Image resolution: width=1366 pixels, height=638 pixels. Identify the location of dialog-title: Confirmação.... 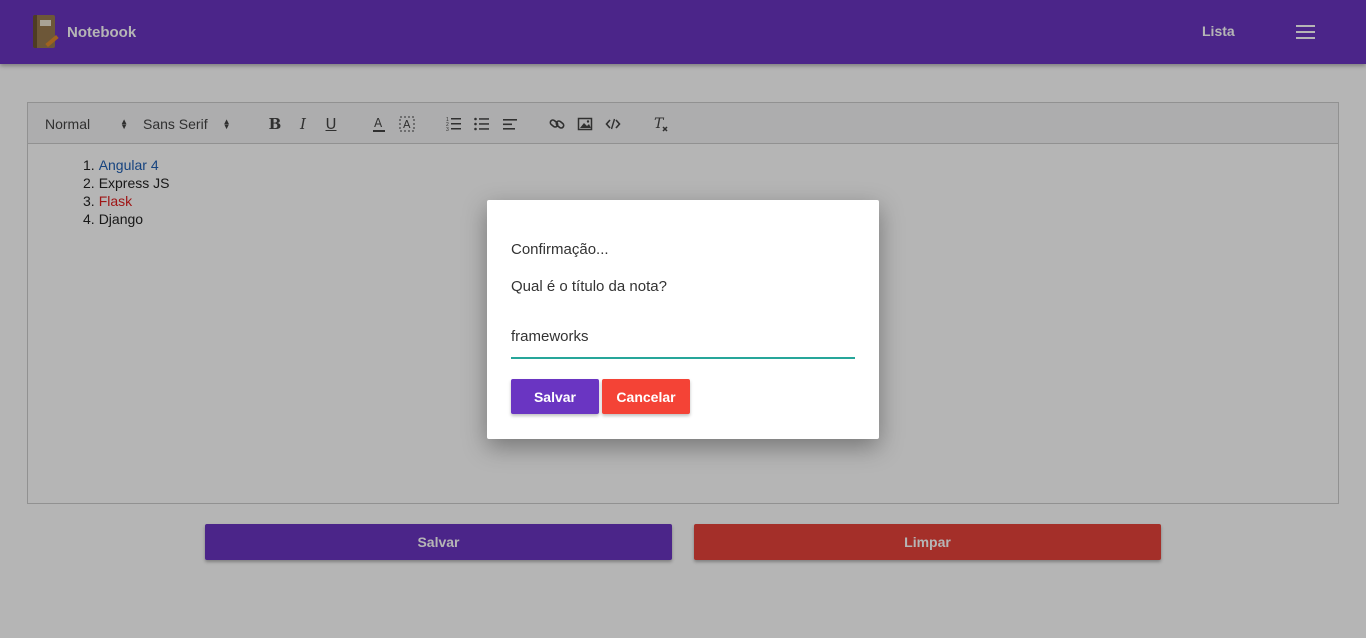
(560, 249).